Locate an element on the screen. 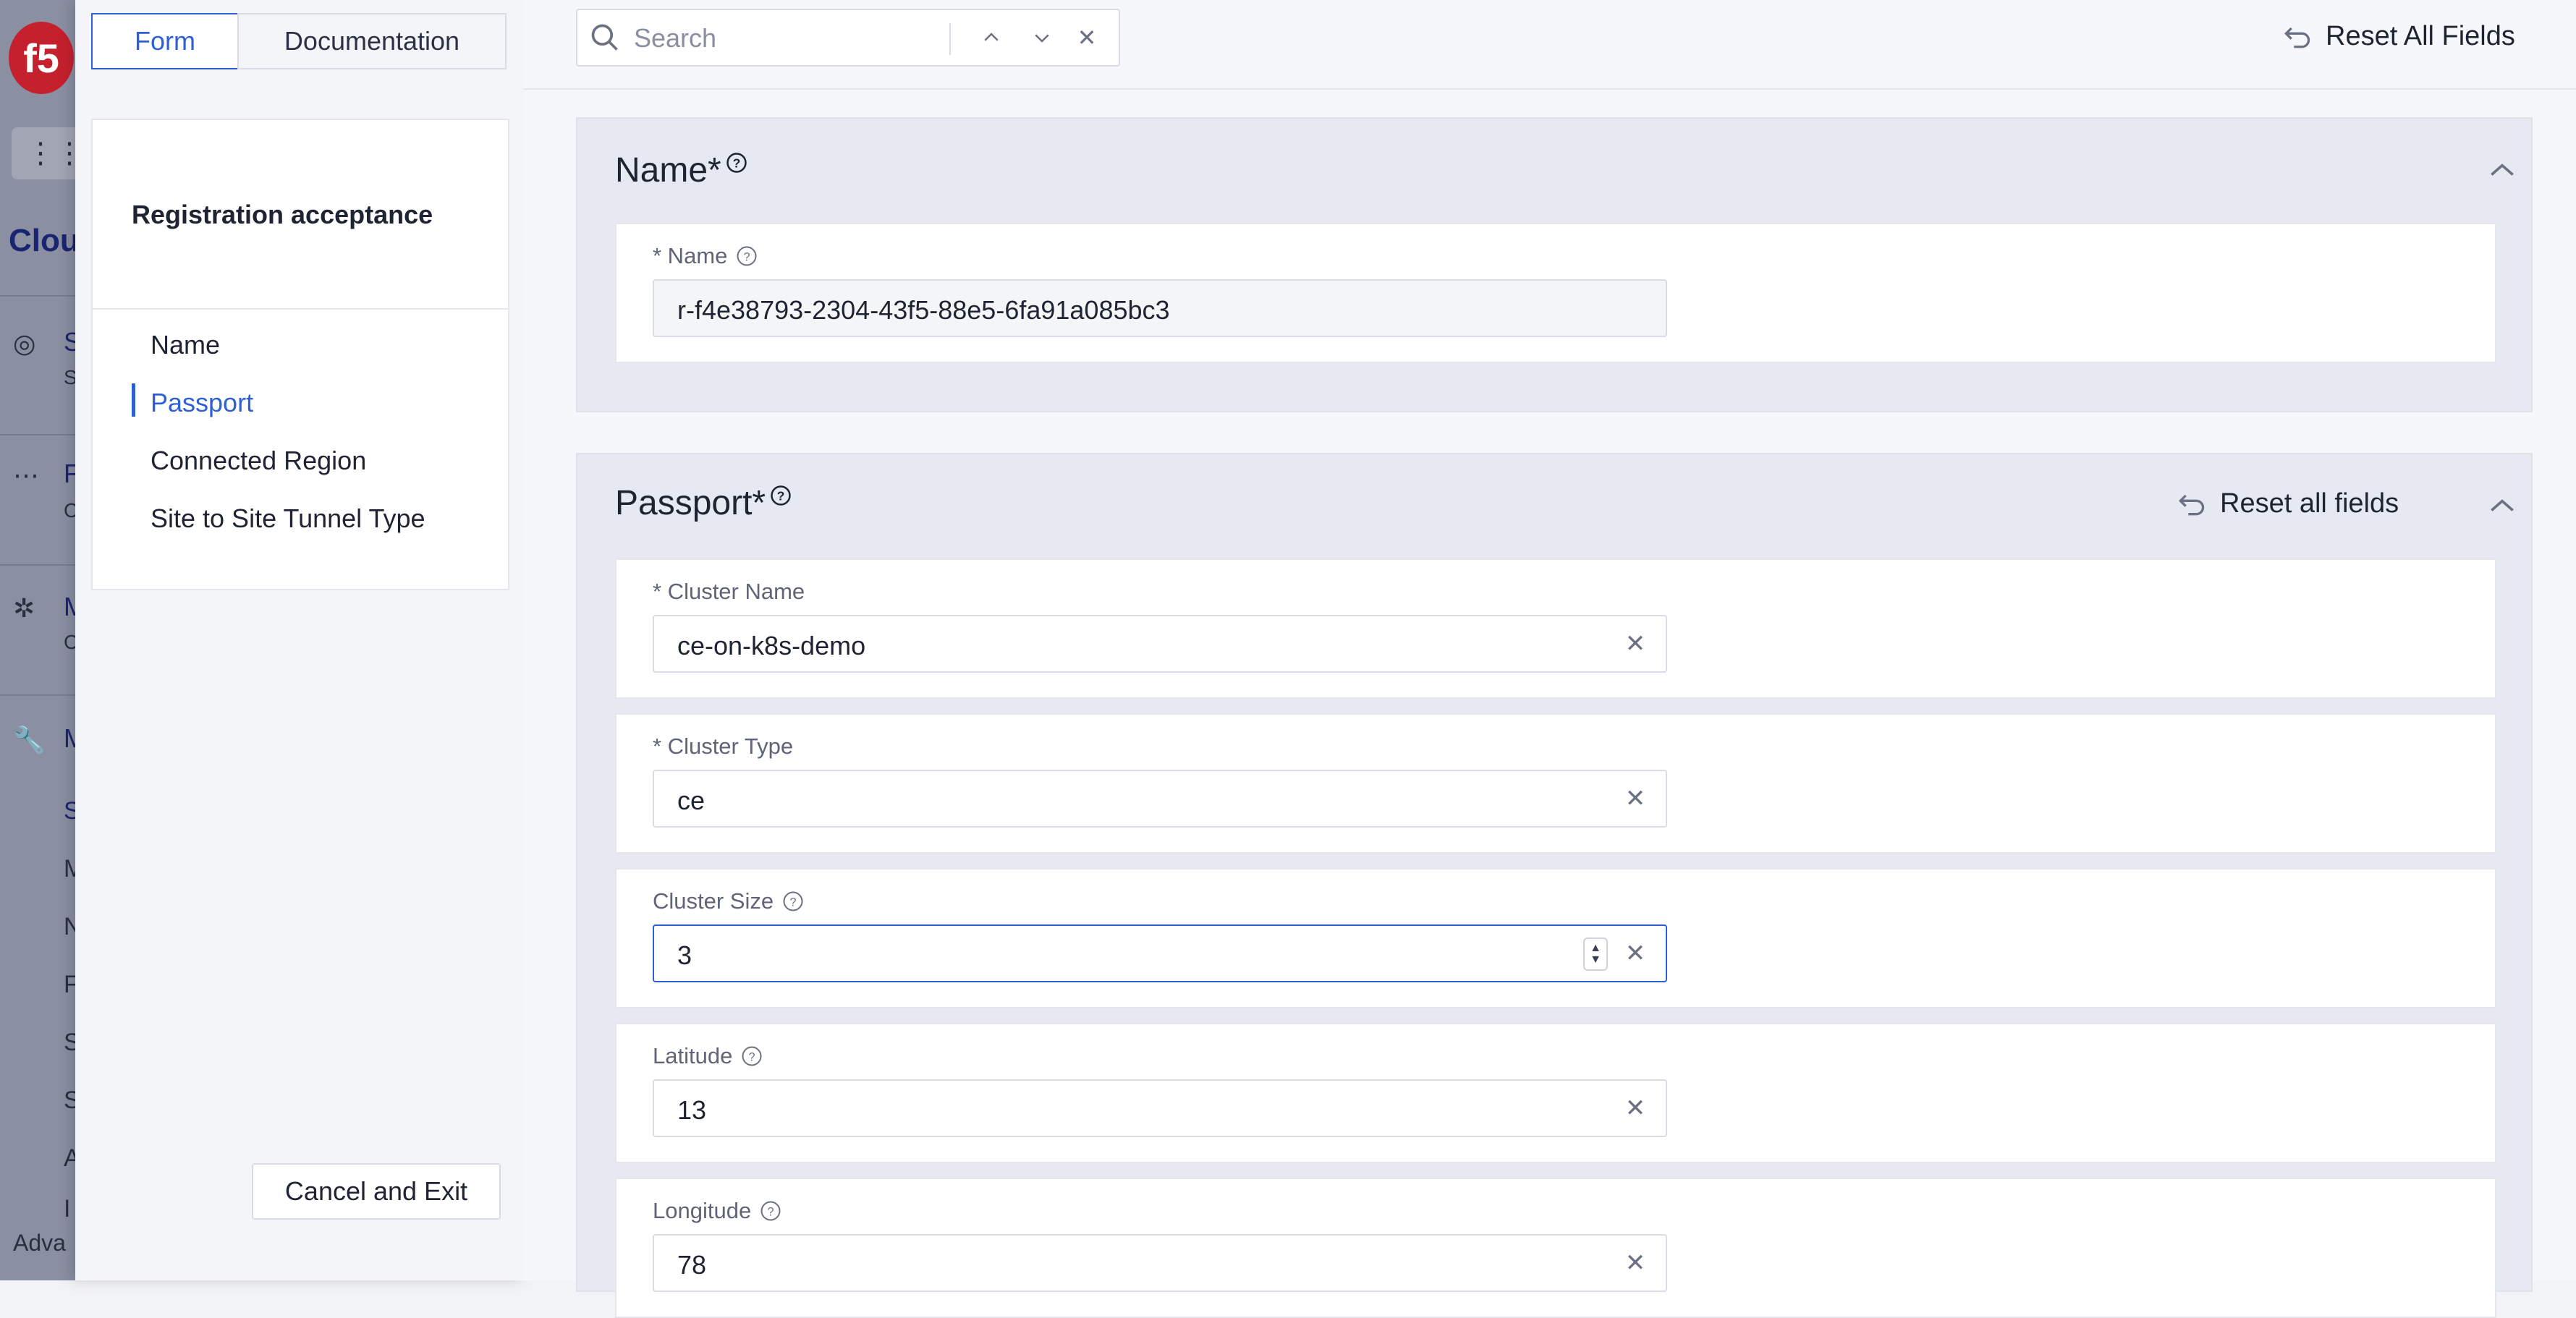  field-label: * Name ? is located at coordinates (705, 256).